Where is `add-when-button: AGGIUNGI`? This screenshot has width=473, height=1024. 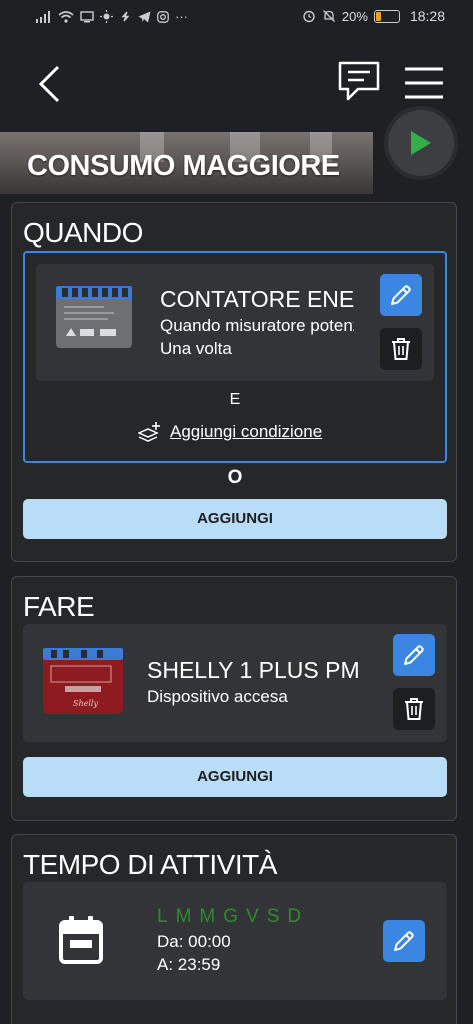
add-when-button: AGGIUNGI is located at coordinates (235, 519).